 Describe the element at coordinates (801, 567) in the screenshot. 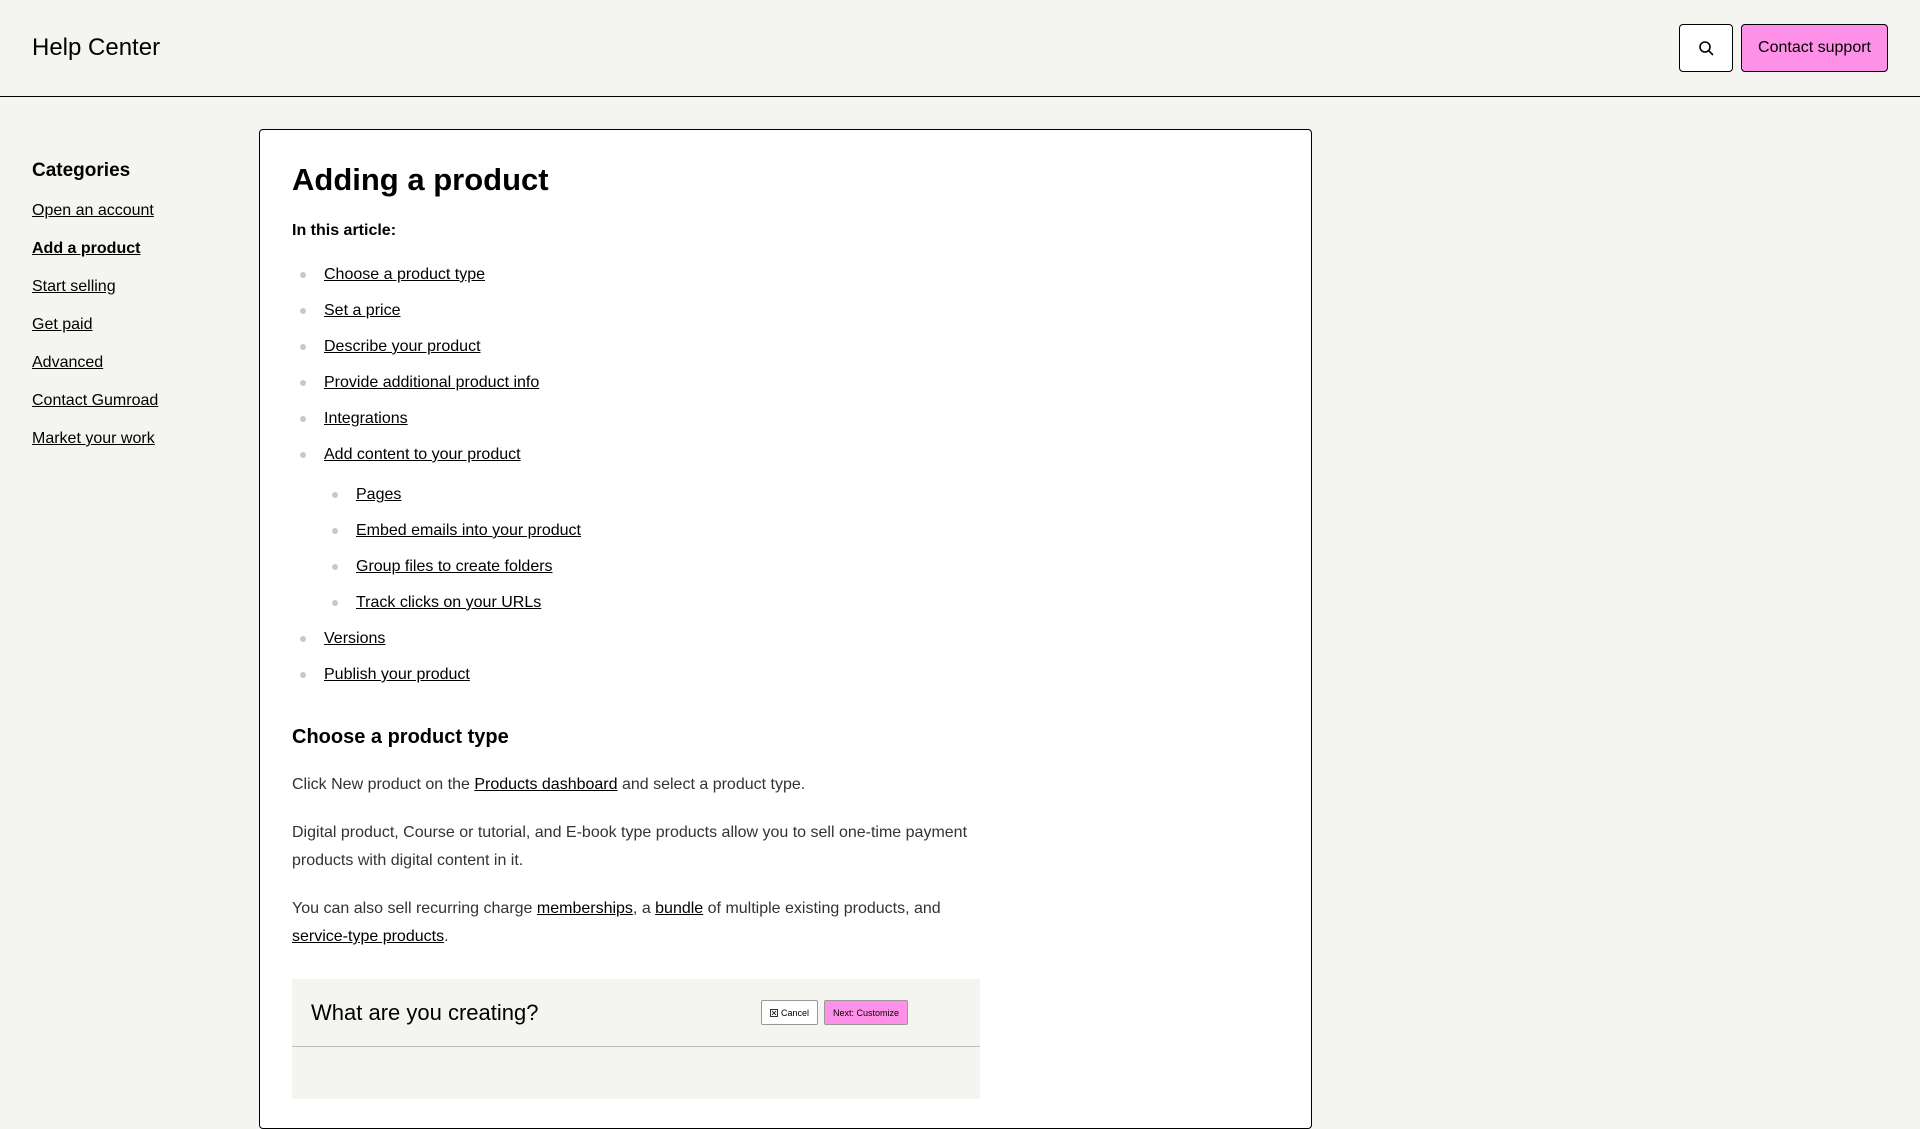

I see `toc-subitem: Group files to create folders` at that location.